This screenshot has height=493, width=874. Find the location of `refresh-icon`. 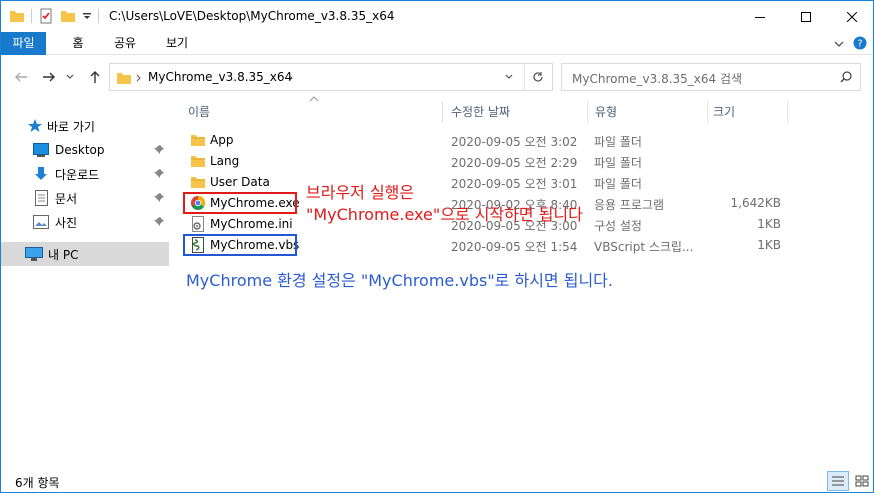

refresh-icon is located at coordinates (538, 77).